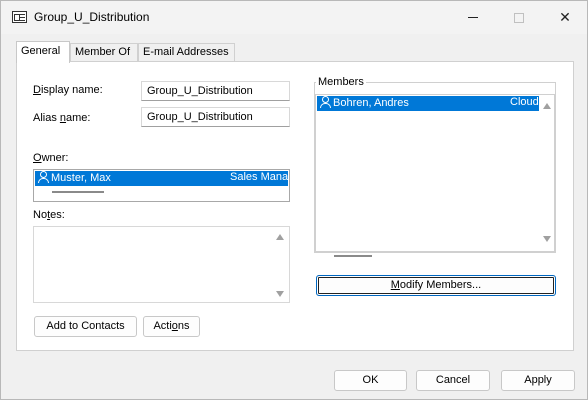 This screenshot has width=588, height=400. Describe the element at coordinates (186, 52) in the screenshot. I see `tab-email-addresses: E-mail Addresses` at that location.